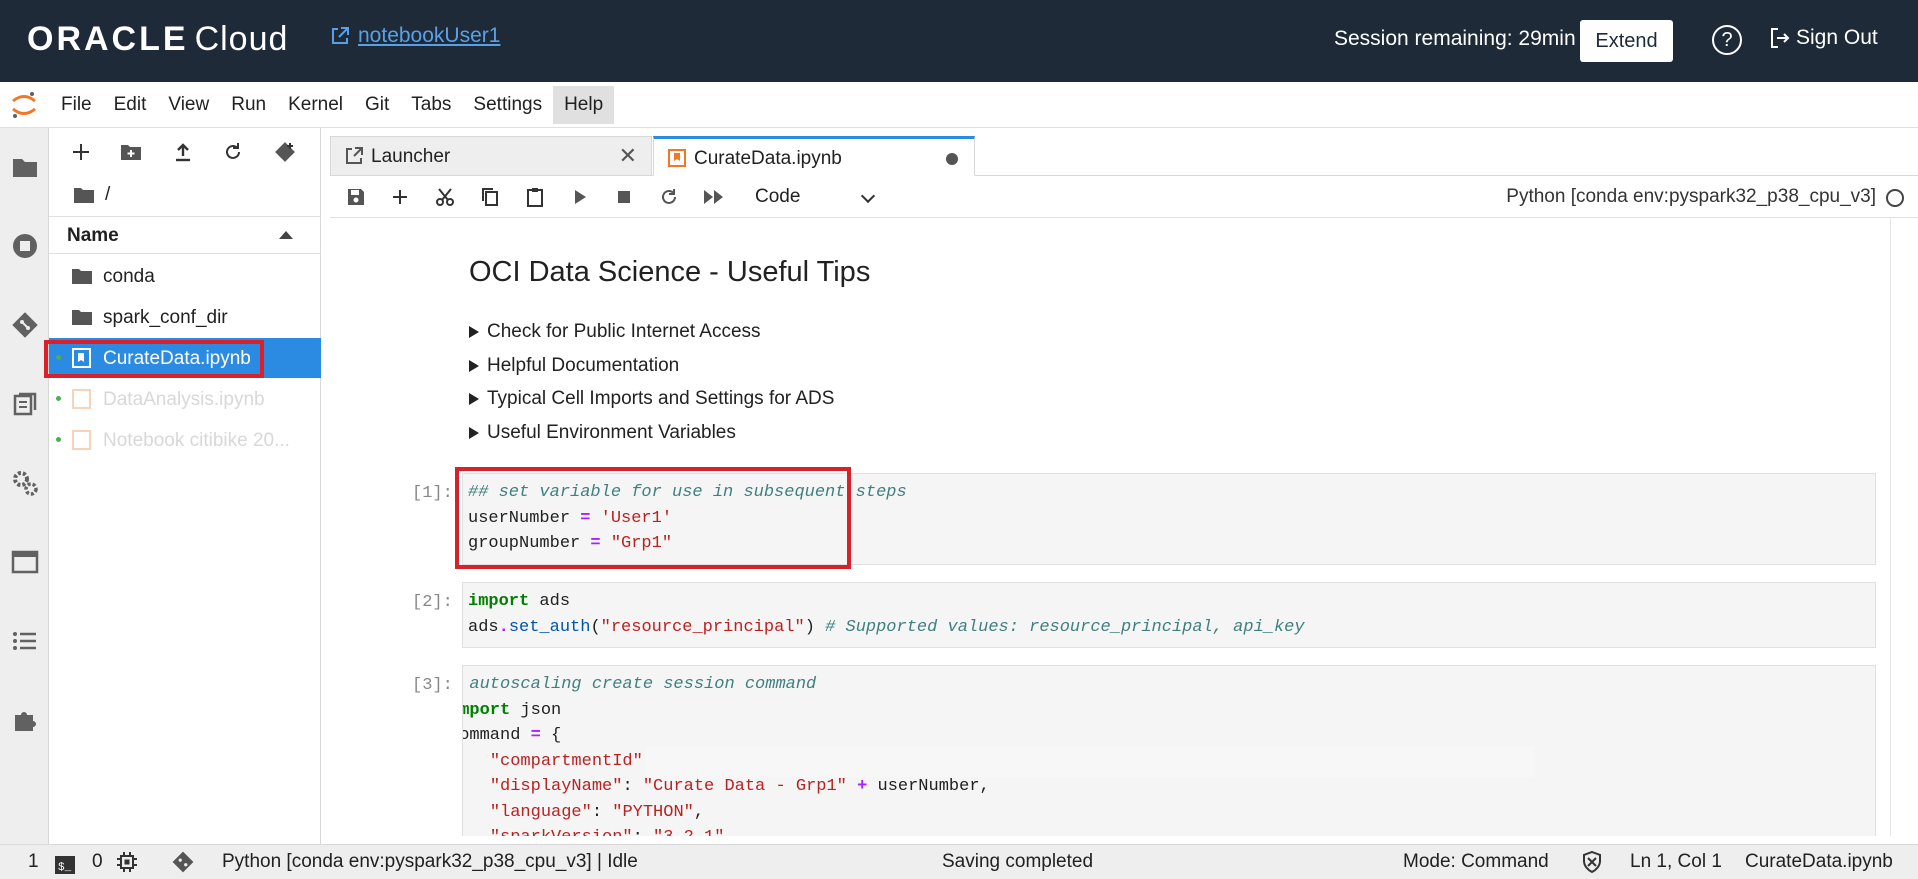  I want to click on external-link-icon, so click(340, 35).